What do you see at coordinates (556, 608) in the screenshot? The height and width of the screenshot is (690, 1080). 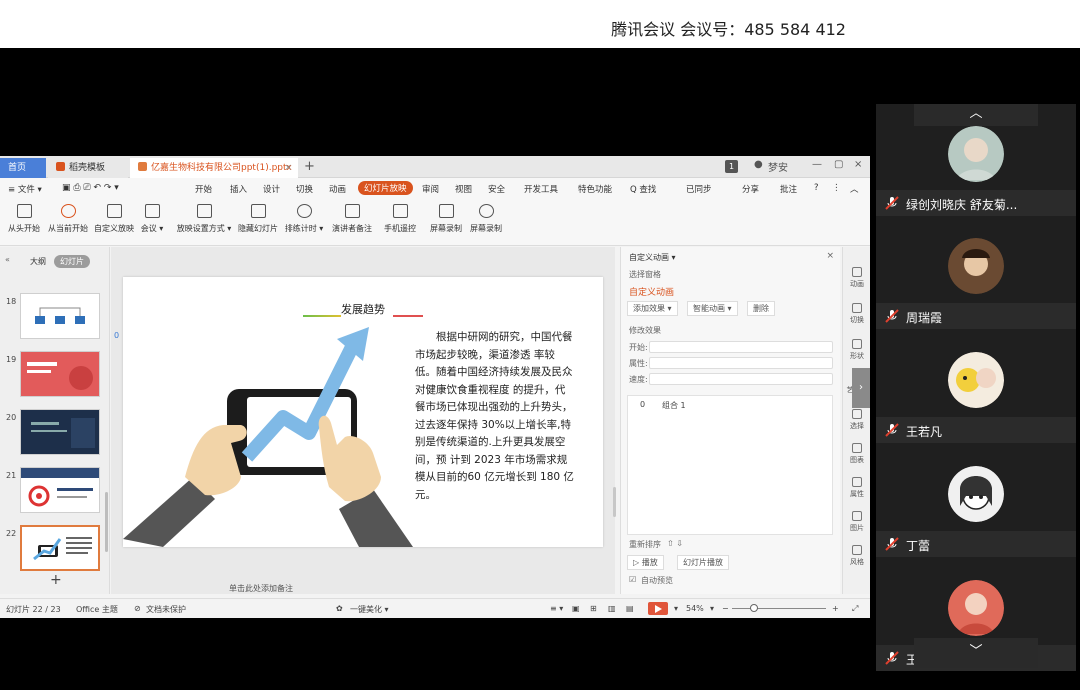 I see `notes-toggle-icon: ≡ ▾` at bounding box center [556, 608].